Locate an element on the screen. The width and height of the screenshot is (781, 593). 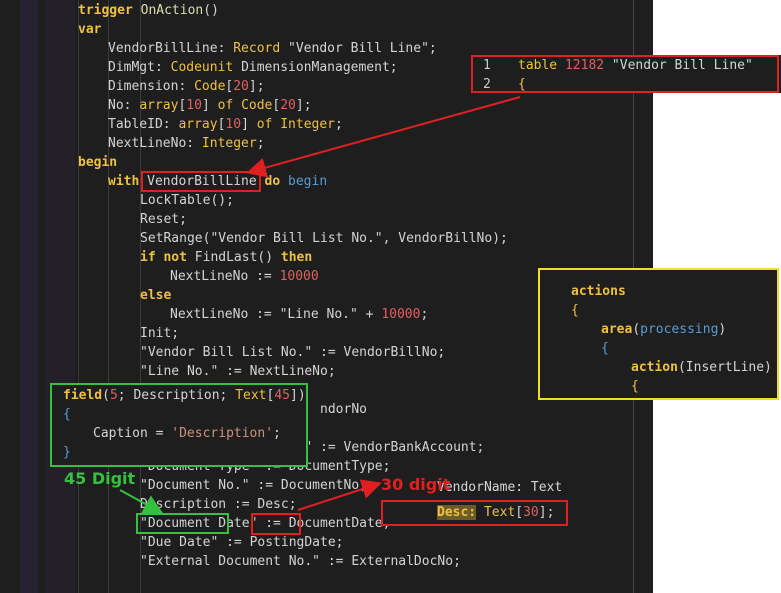
arrow-45-digit is located at coordinates (141, 501).